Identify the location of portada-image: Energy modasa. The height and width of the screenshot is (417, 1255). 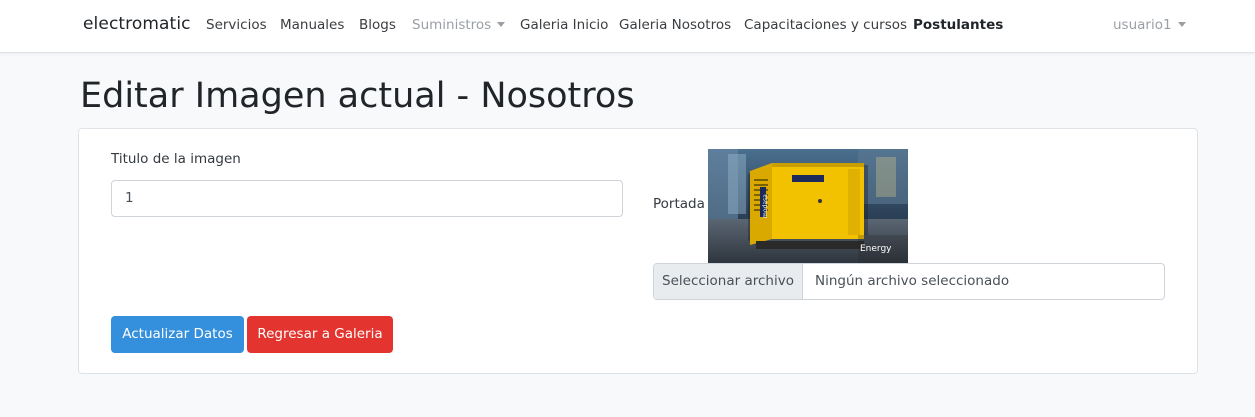
(808, 206).